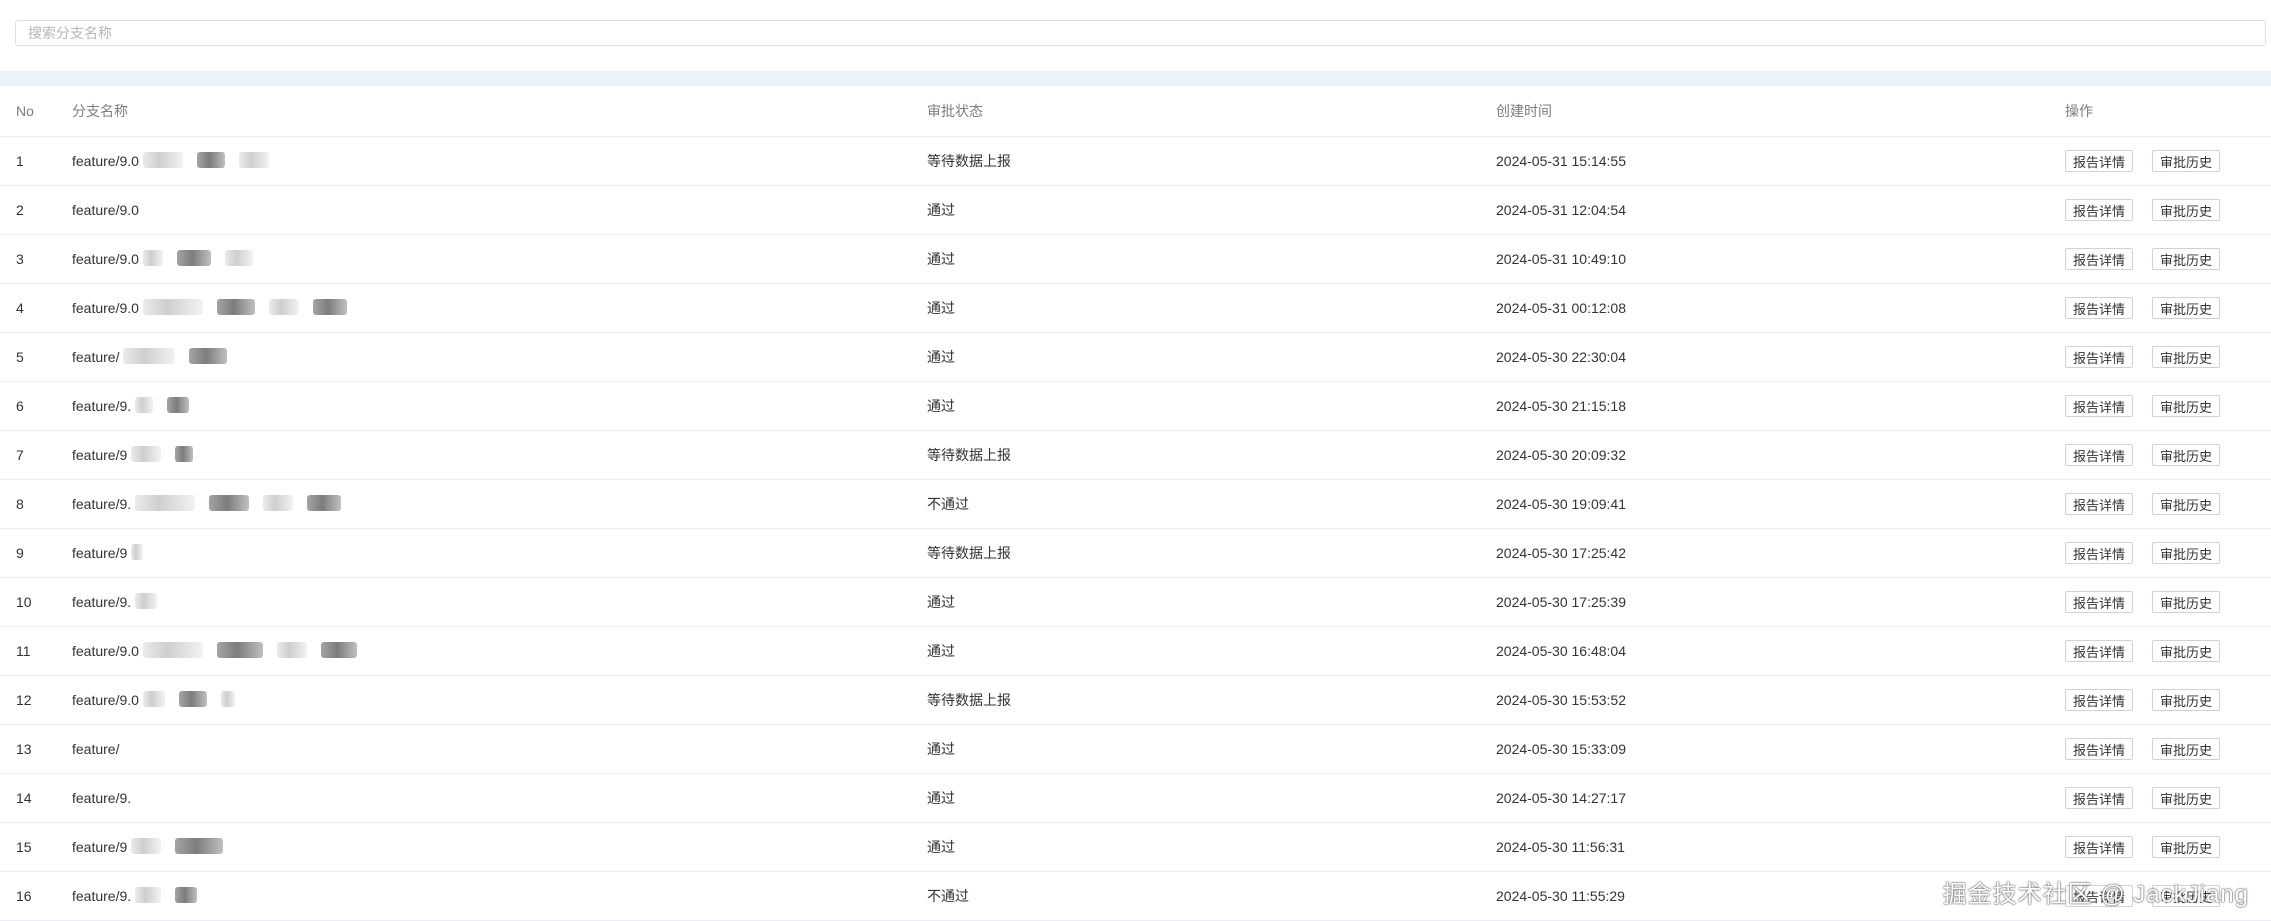  I want to click on table-header-row: No 分支名称 审批状态 创建时间 操作, so click(1135, 111).